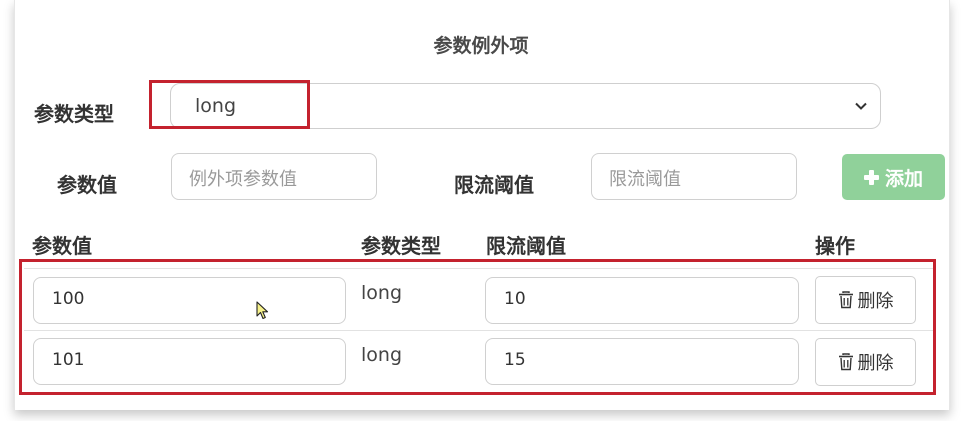  I want to click on col-header-threshold: 限流阈值, so click(526, 246).